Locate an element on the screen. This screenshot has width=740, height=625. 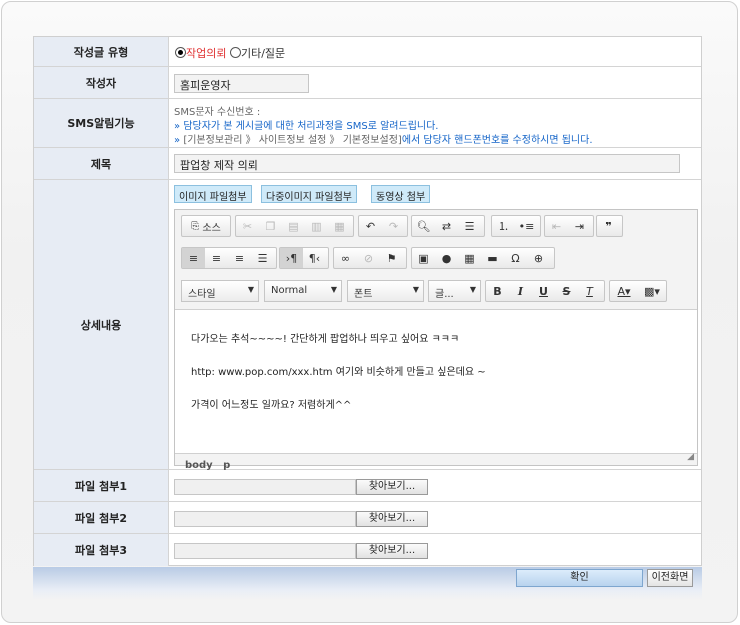
ltr-icon: ›¶ is located at coordinates (291, 258).